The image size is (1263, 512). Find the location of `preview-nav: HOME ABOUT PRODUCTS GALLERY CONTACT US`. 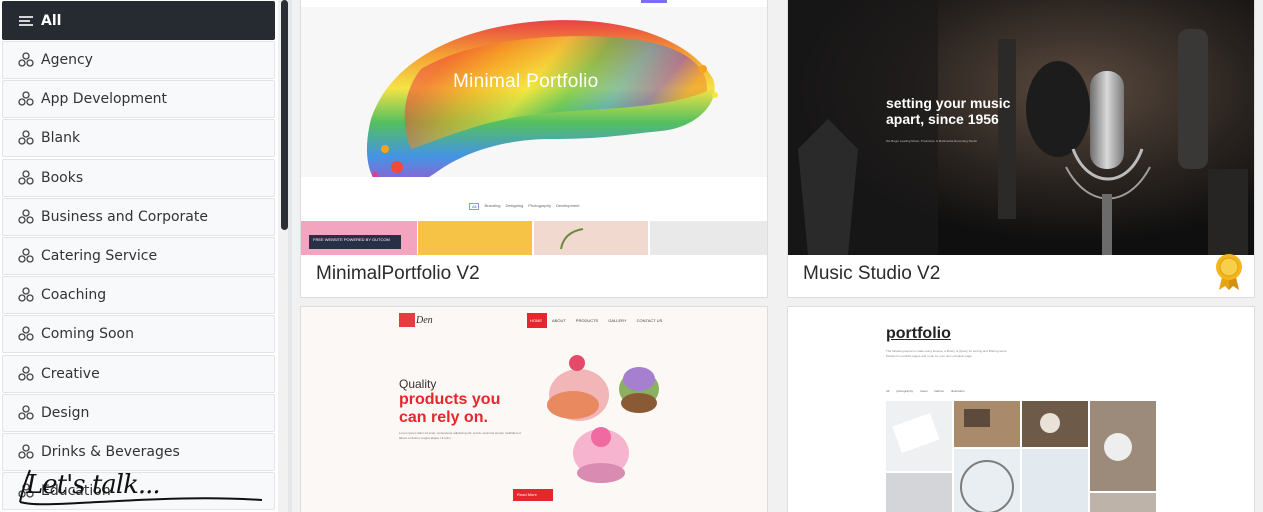

preview-nav: HOME ABOUT PRODUCTS GALLERY CONTACT US is located at coordinates (596, 320).